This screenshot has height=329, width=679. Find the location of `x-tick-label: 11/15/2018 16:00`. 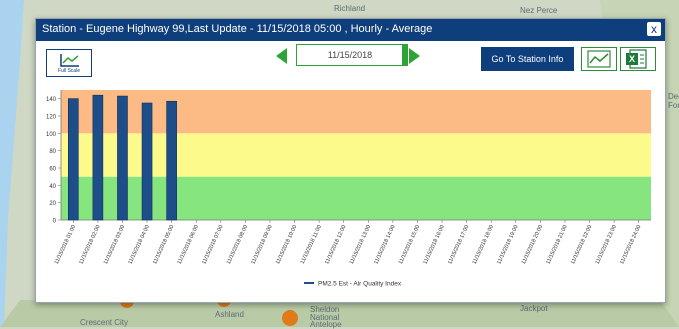

x-tick-label: 11/15/2018 16:00 is located at coordinates (433, 244).